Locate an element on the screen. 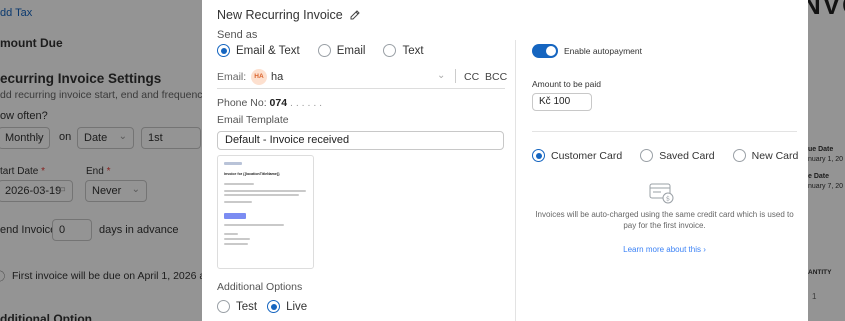  column-divider is located at coordinates (515, 180).